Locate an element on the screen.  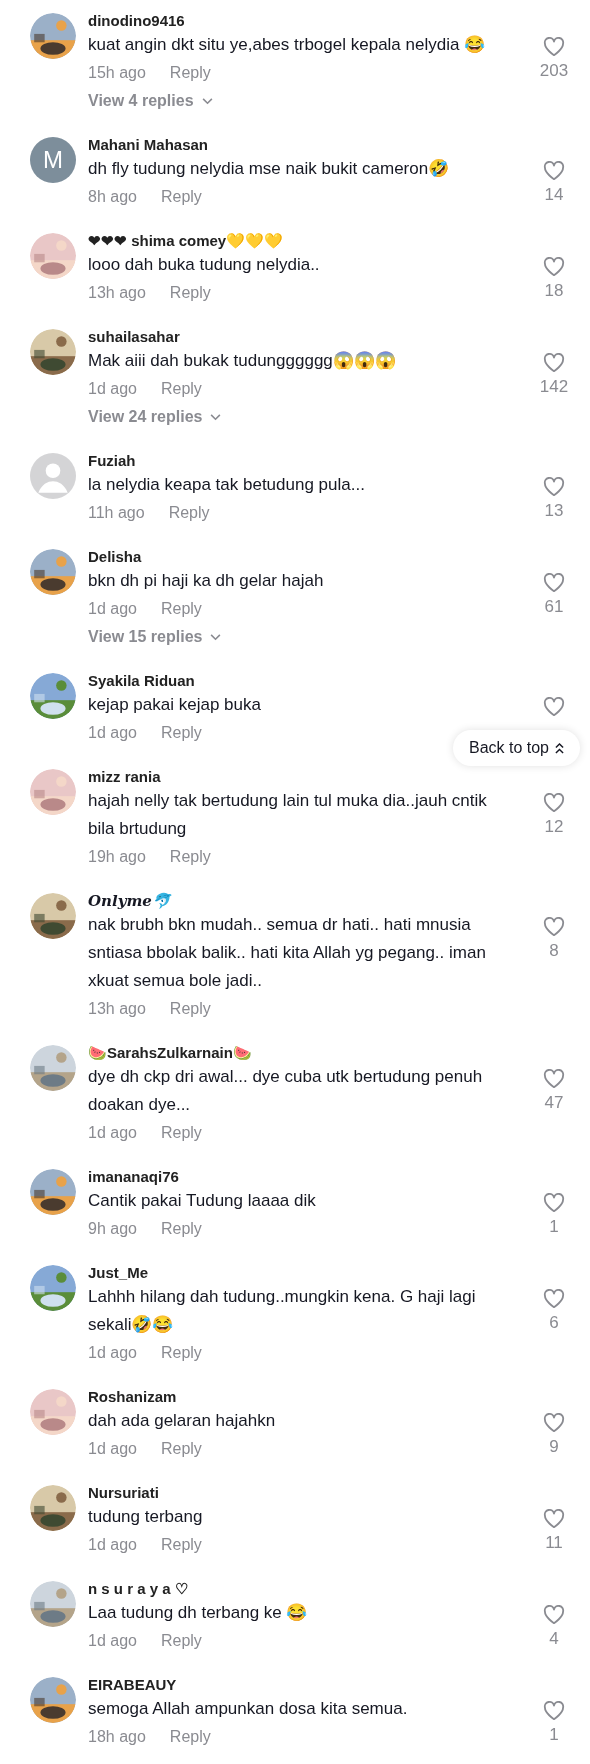
username: Delisha is located at coordinates (115, 557).